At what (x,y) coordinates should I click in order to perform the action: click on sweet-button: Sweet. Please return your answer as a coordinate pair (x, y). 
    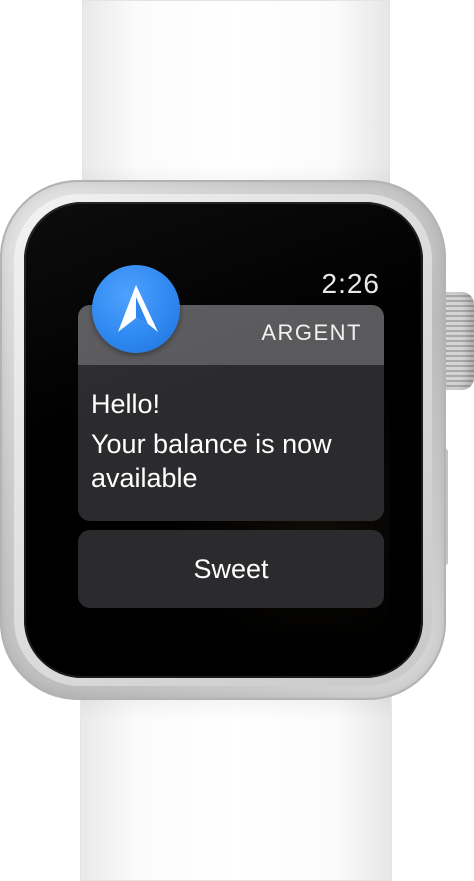
    Looking at the image, I should click on (231, 569).